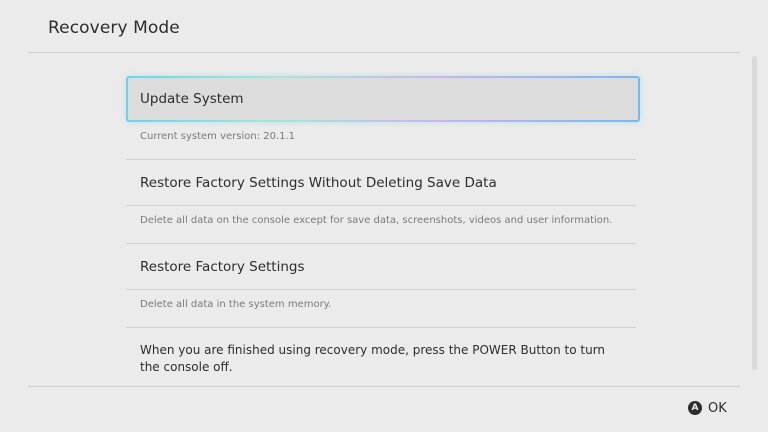 This screenshot has width=768, height=432. Describe the element at coordinates (381, 309) in the screenshot. I see `restore-factory-settings-description: Delete all data in the system memory.` at that location.